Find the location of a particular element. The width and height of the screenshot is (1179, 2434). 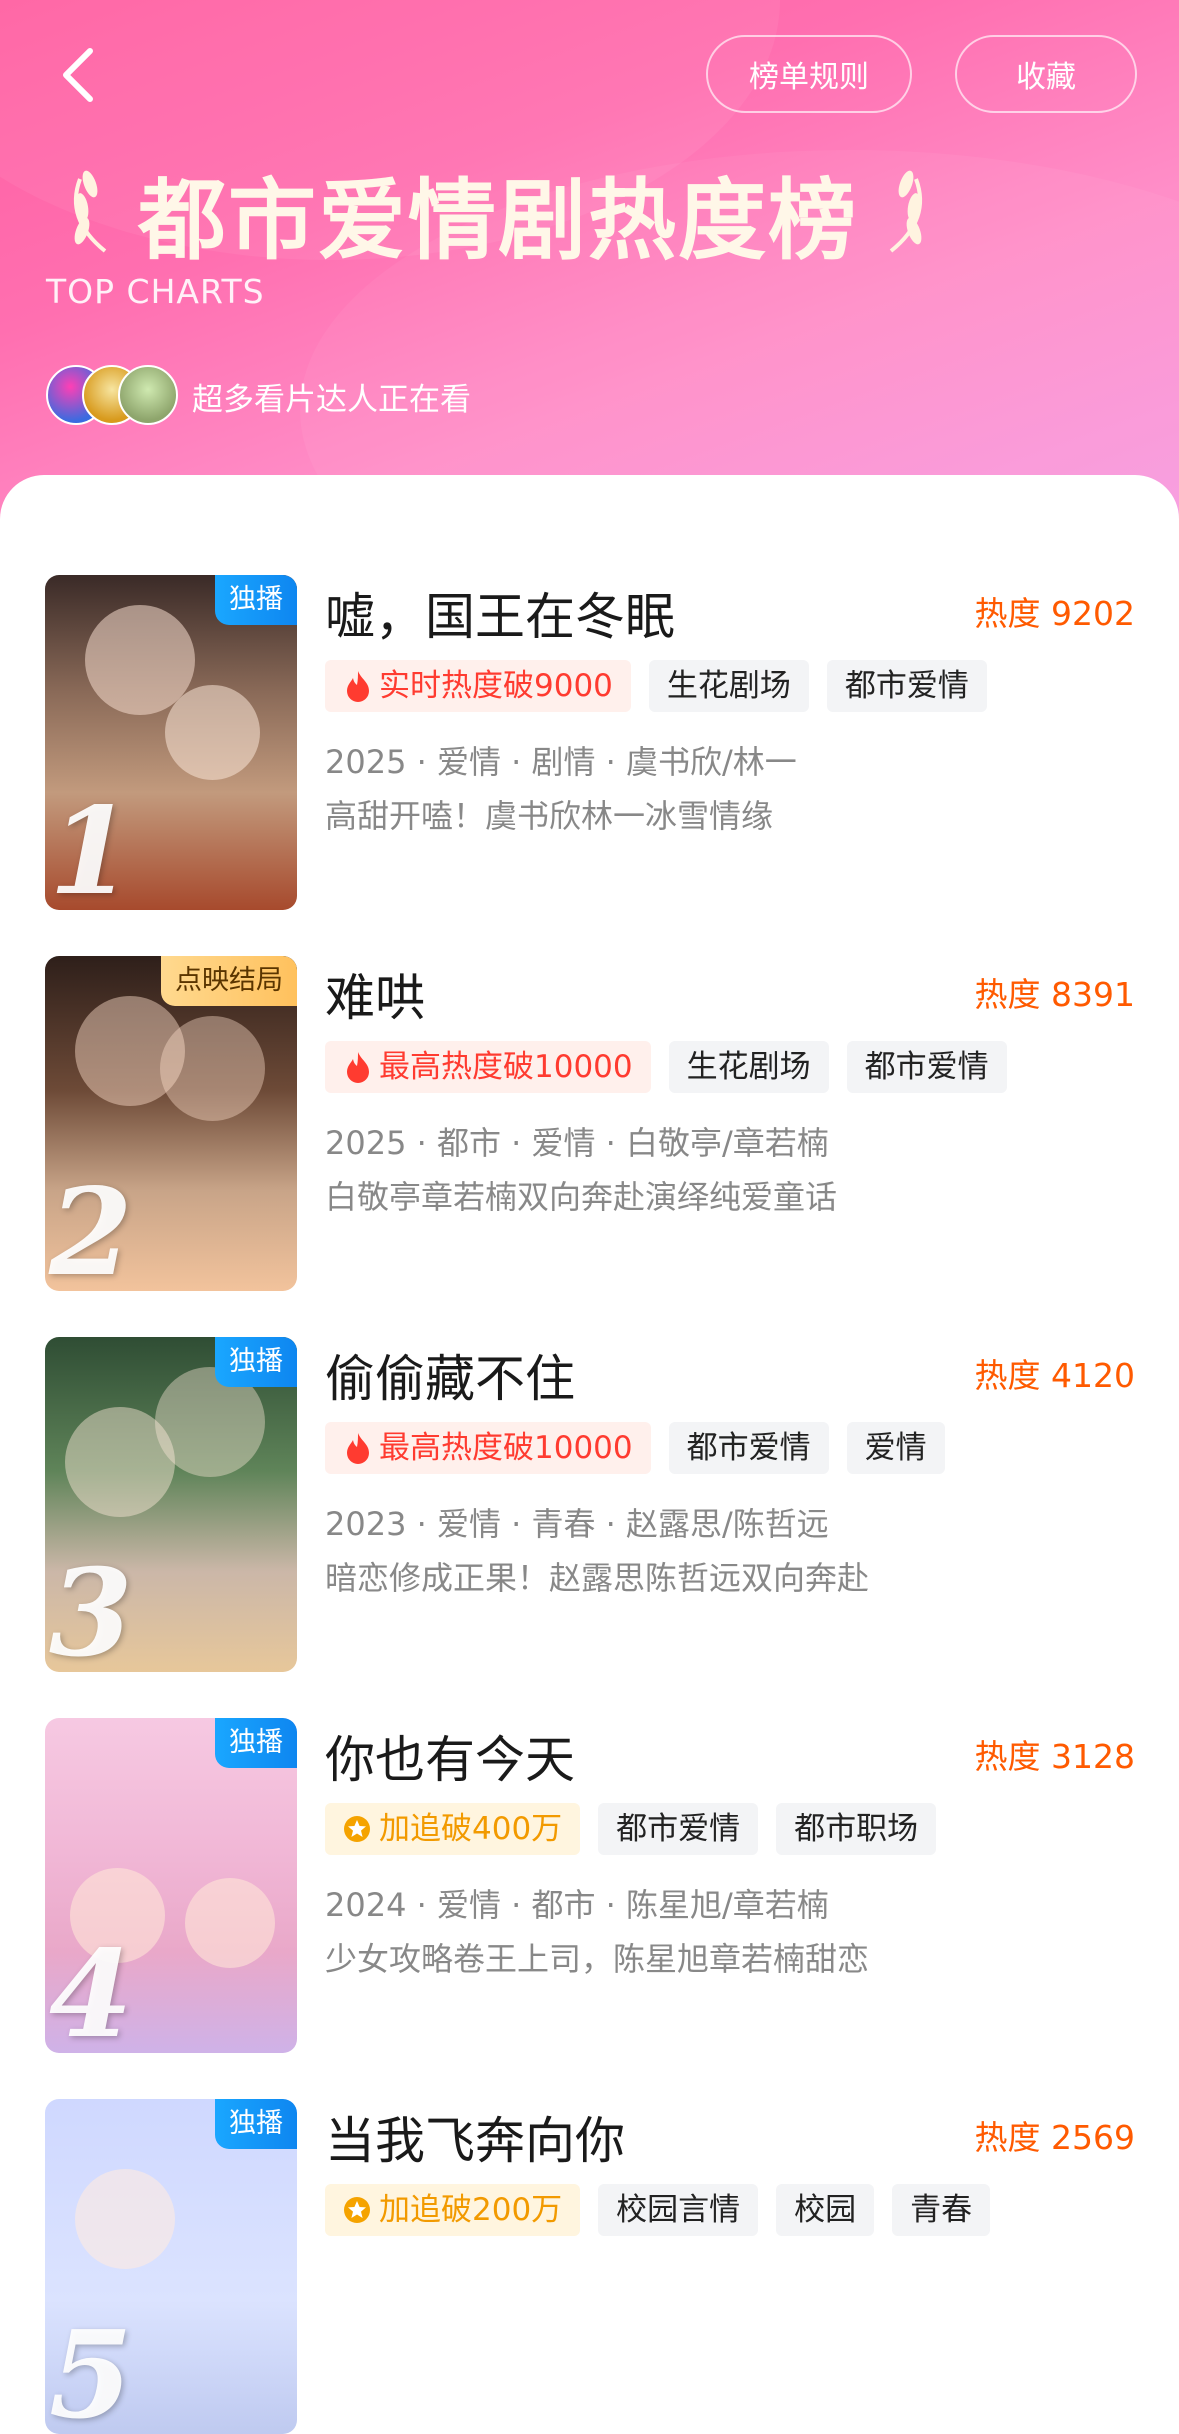

follow-tag-label: 加追破200万 is located at coordinates (471, 2210).